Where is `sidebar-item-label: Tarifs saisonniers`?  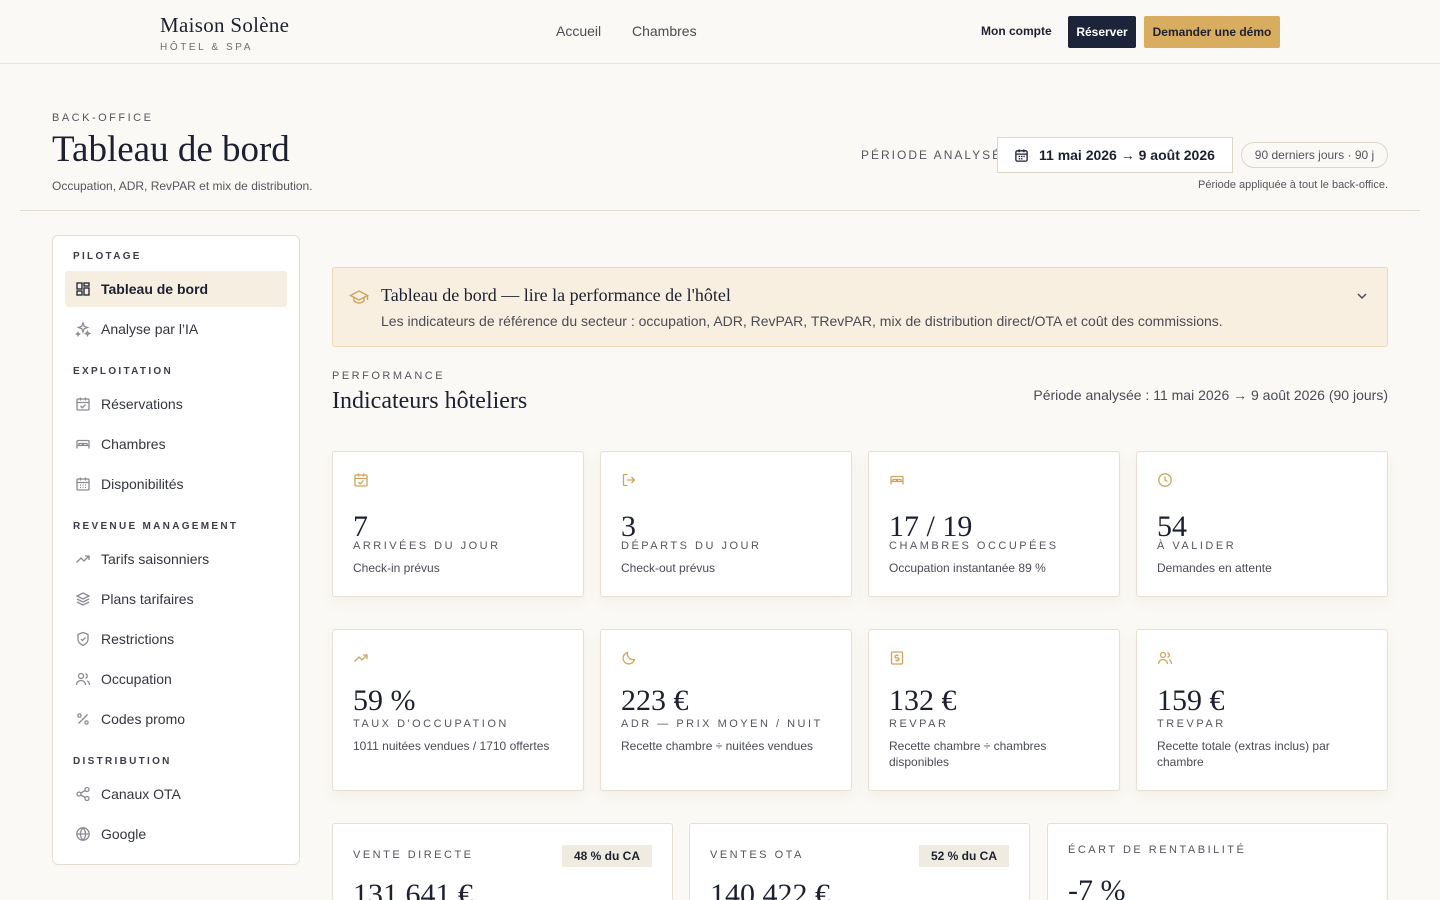
sidebar-item-label: Tarifs saisonniers is located at coordinates (155, 559).